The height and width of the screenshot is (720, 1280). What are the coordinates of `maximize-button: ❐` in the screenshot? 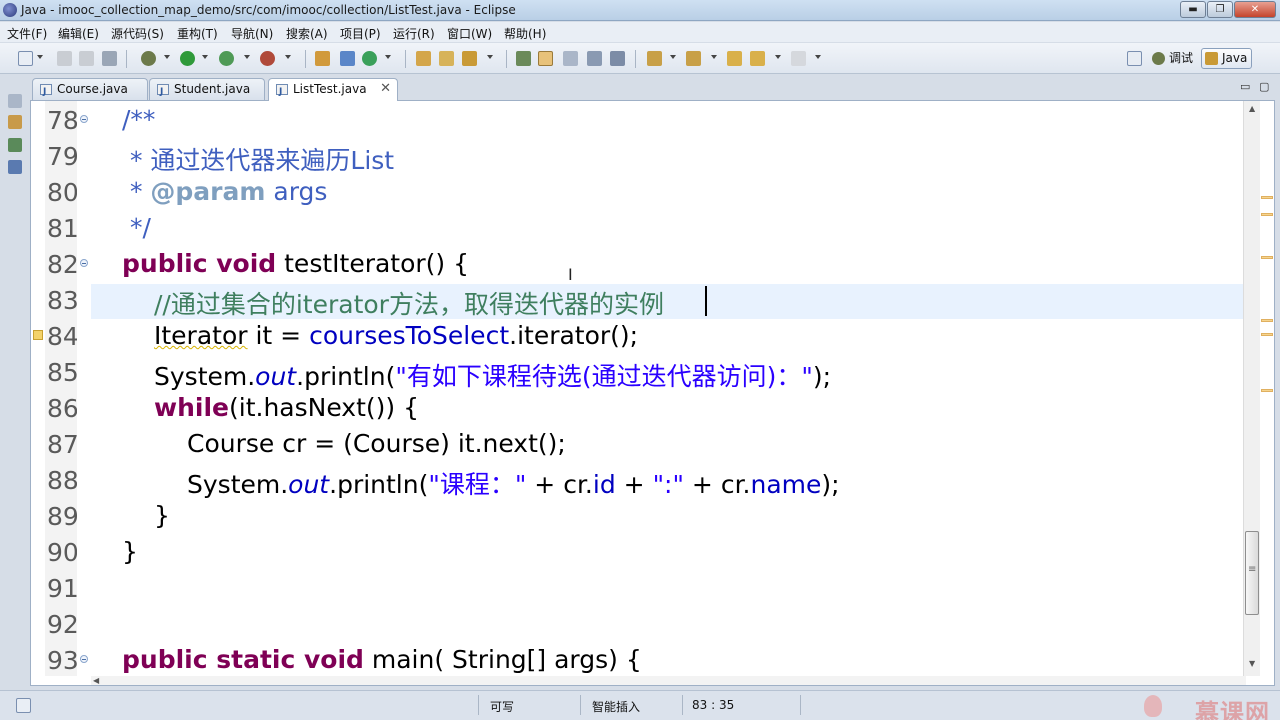 It's located at (1220, 9).